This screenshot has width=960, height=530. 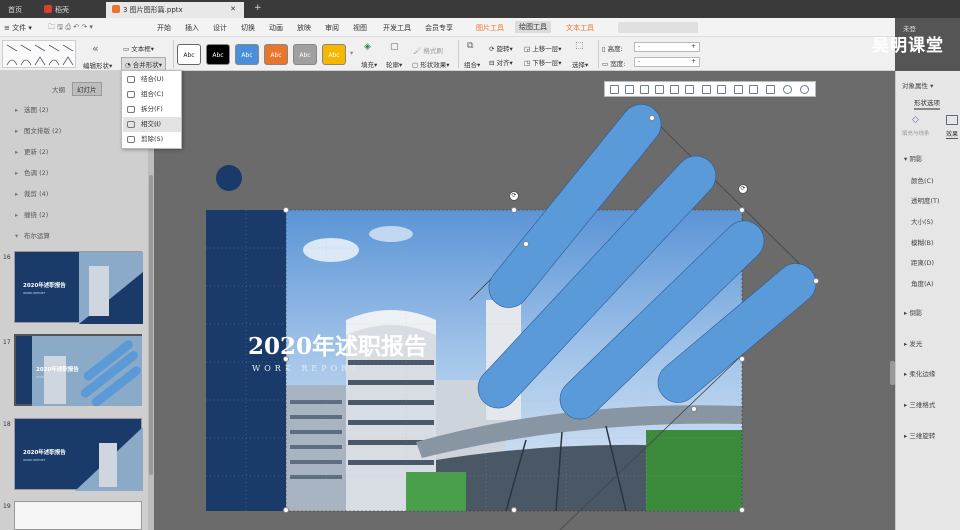 I want to click on intersect-icon, so click(x=131, y=124).